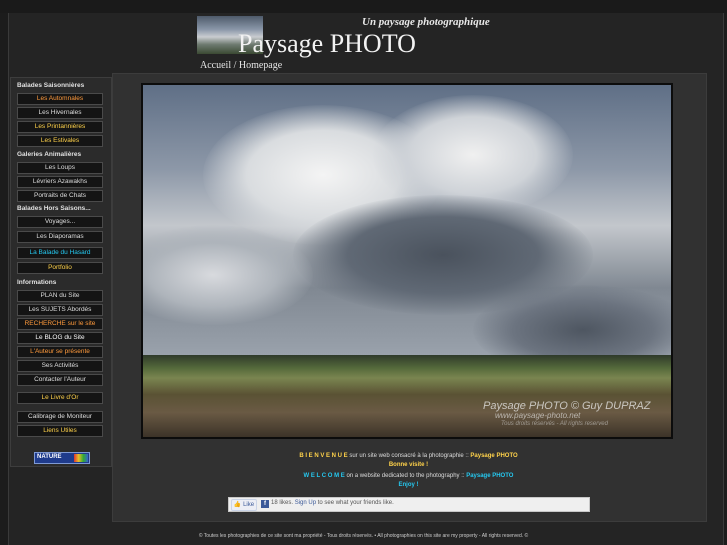 Image resolution: width=727 pixels, height=545 pixels. Describe the element at coordinates (60, 127) in the screenshot. I see `nav-les-printannieres: Les Printannières` at that location.